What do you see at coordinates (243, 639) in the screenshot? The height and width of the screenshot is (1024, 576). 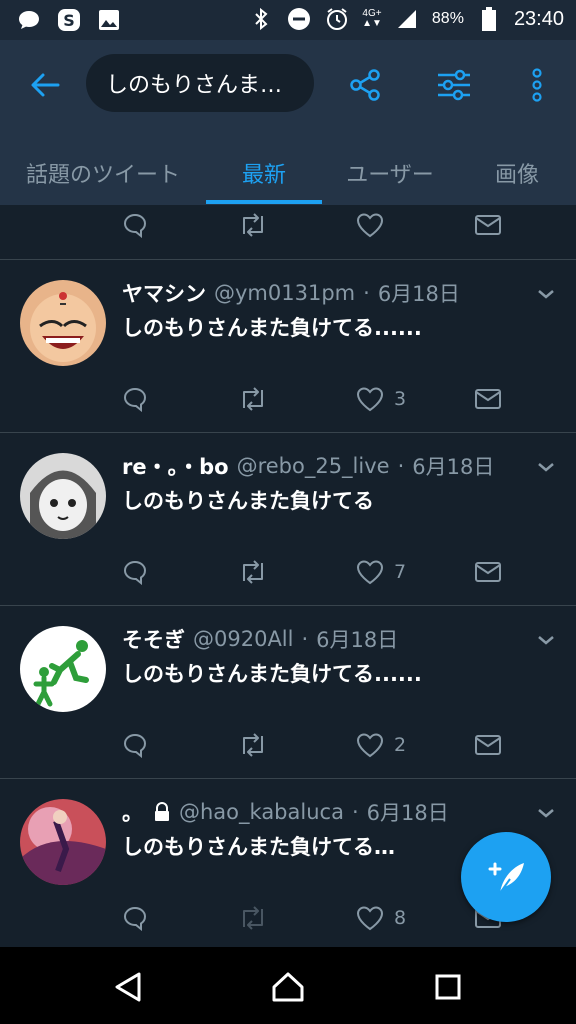 I see `author-handle: @0920All` at bounding box center [243, 639].